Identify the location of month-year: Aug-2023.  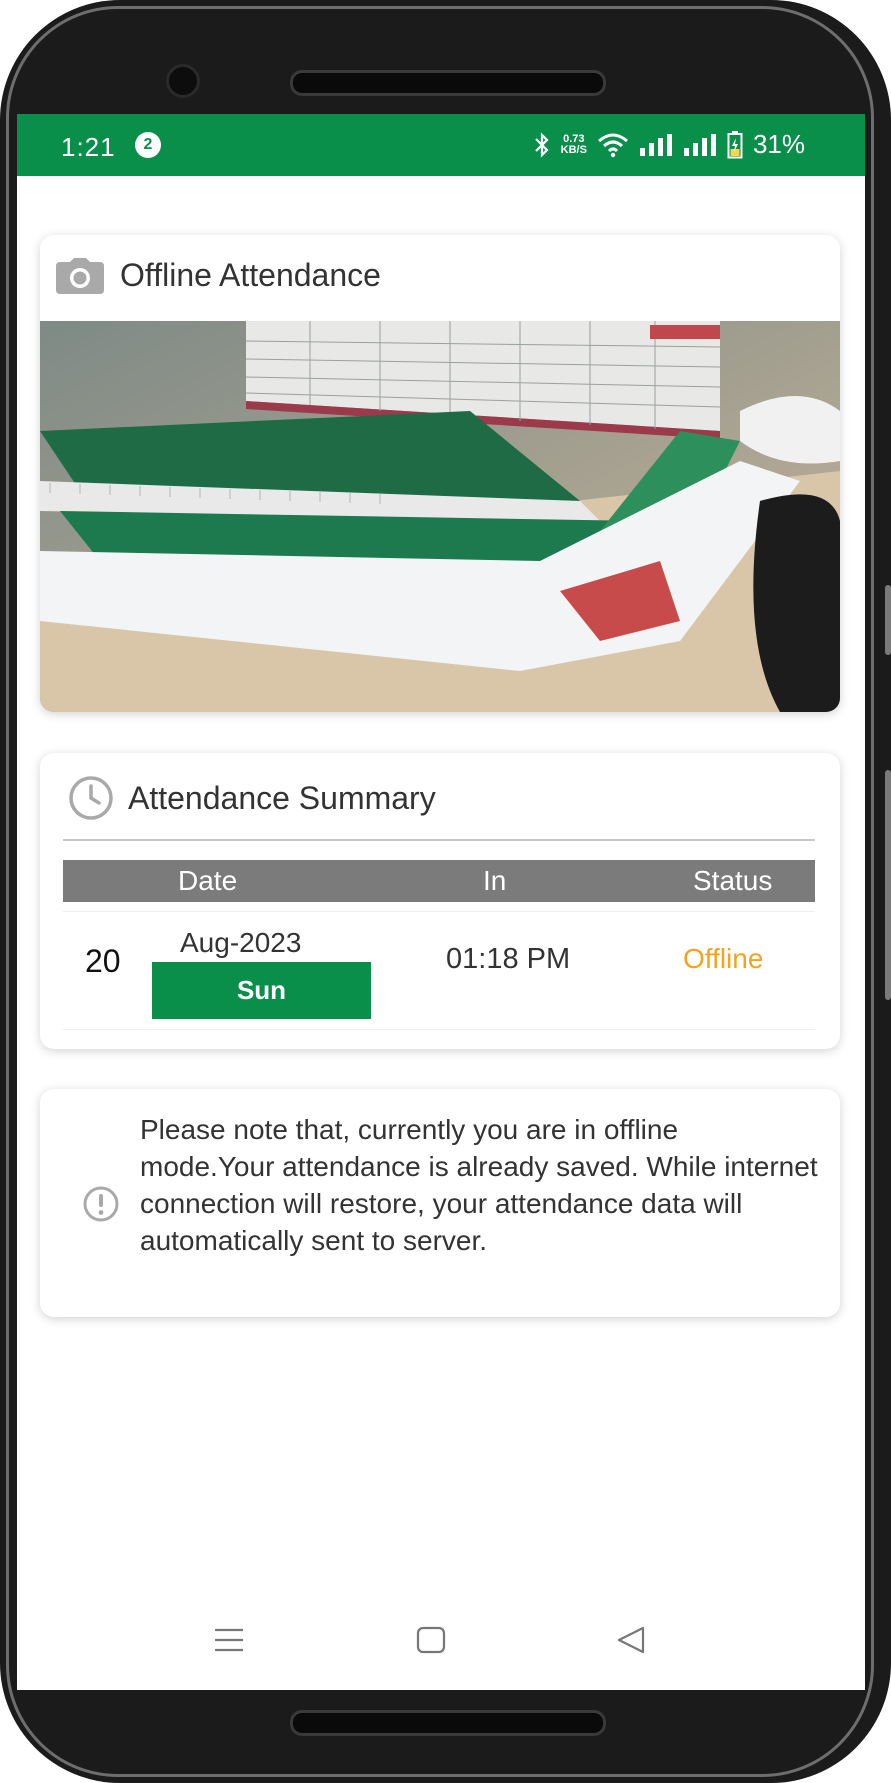
(241, 942).